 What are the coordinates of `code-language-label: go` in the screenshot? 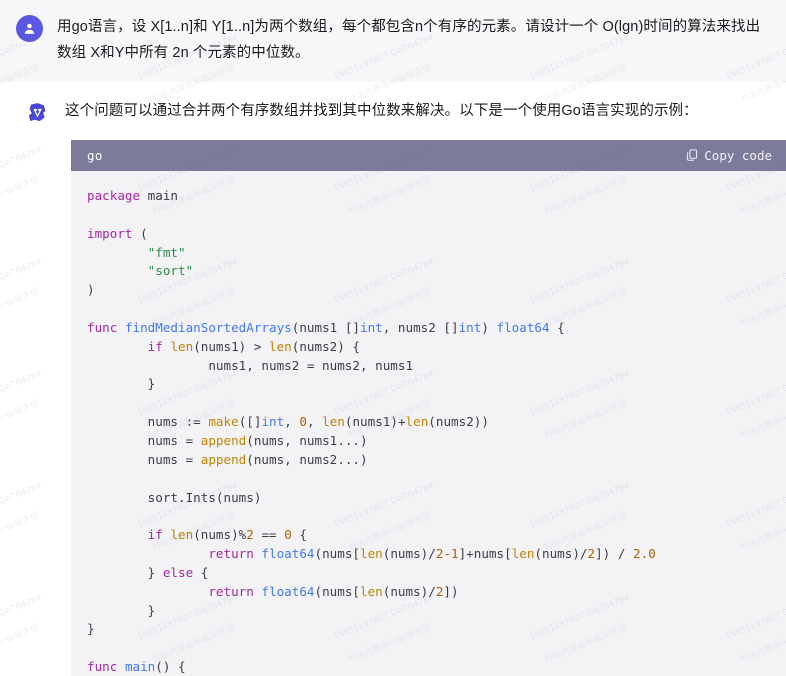 It's located at (95, 155).